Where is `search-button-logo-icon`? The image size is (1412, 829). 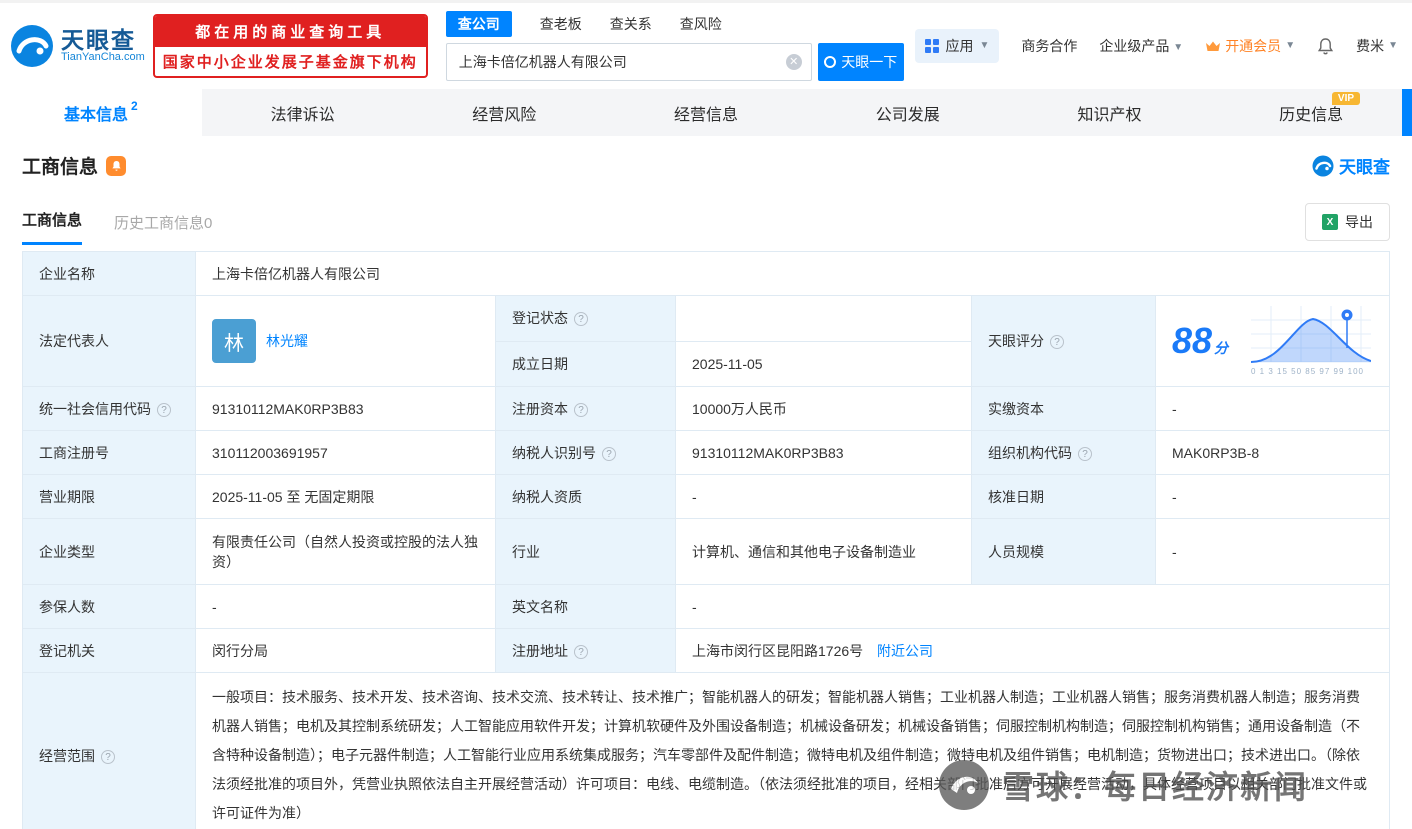
search-button-logo-icon is located at coordinates (830, 62).